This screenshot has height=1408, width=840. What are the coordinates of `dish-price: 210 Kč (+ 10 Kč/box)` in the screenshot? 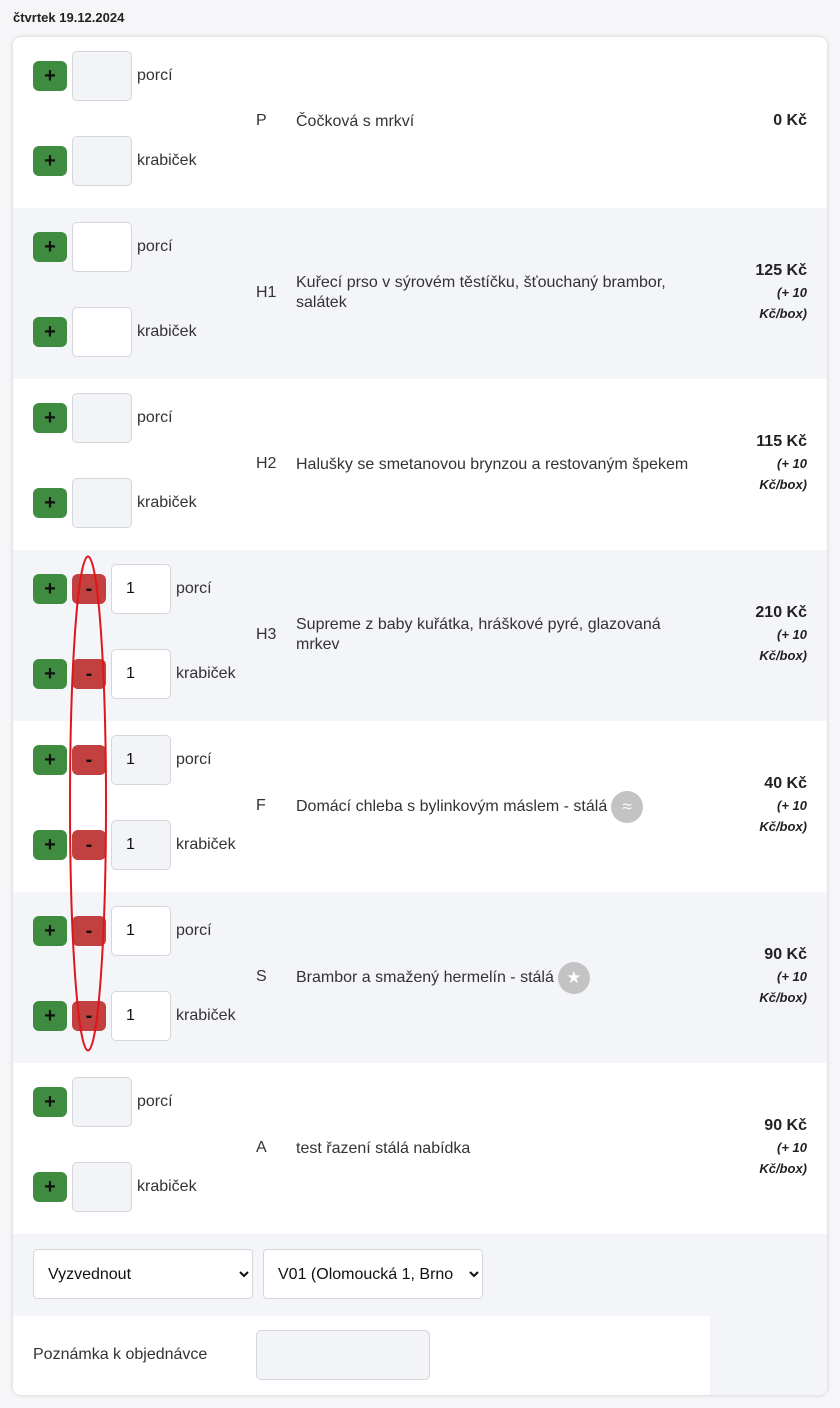 It's located at (772, 635).